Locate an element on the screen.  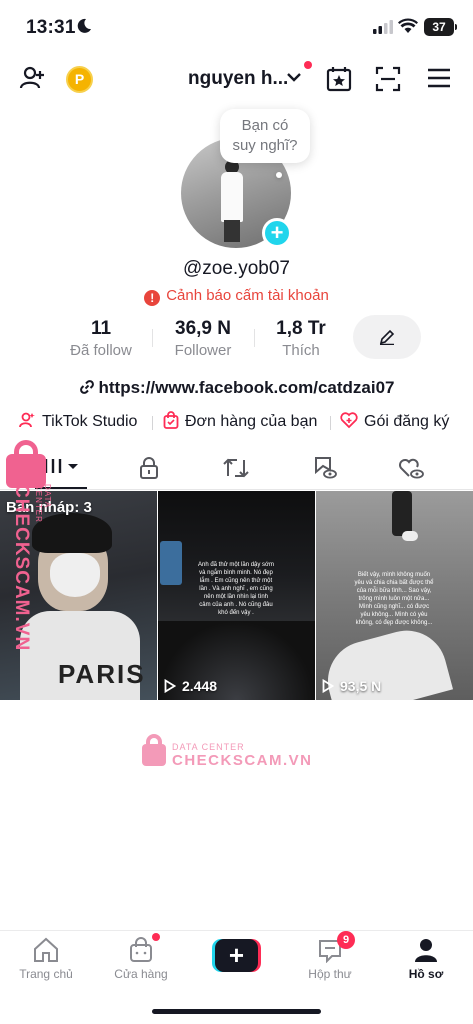
studio-icon is located at coordinates (27, 420).